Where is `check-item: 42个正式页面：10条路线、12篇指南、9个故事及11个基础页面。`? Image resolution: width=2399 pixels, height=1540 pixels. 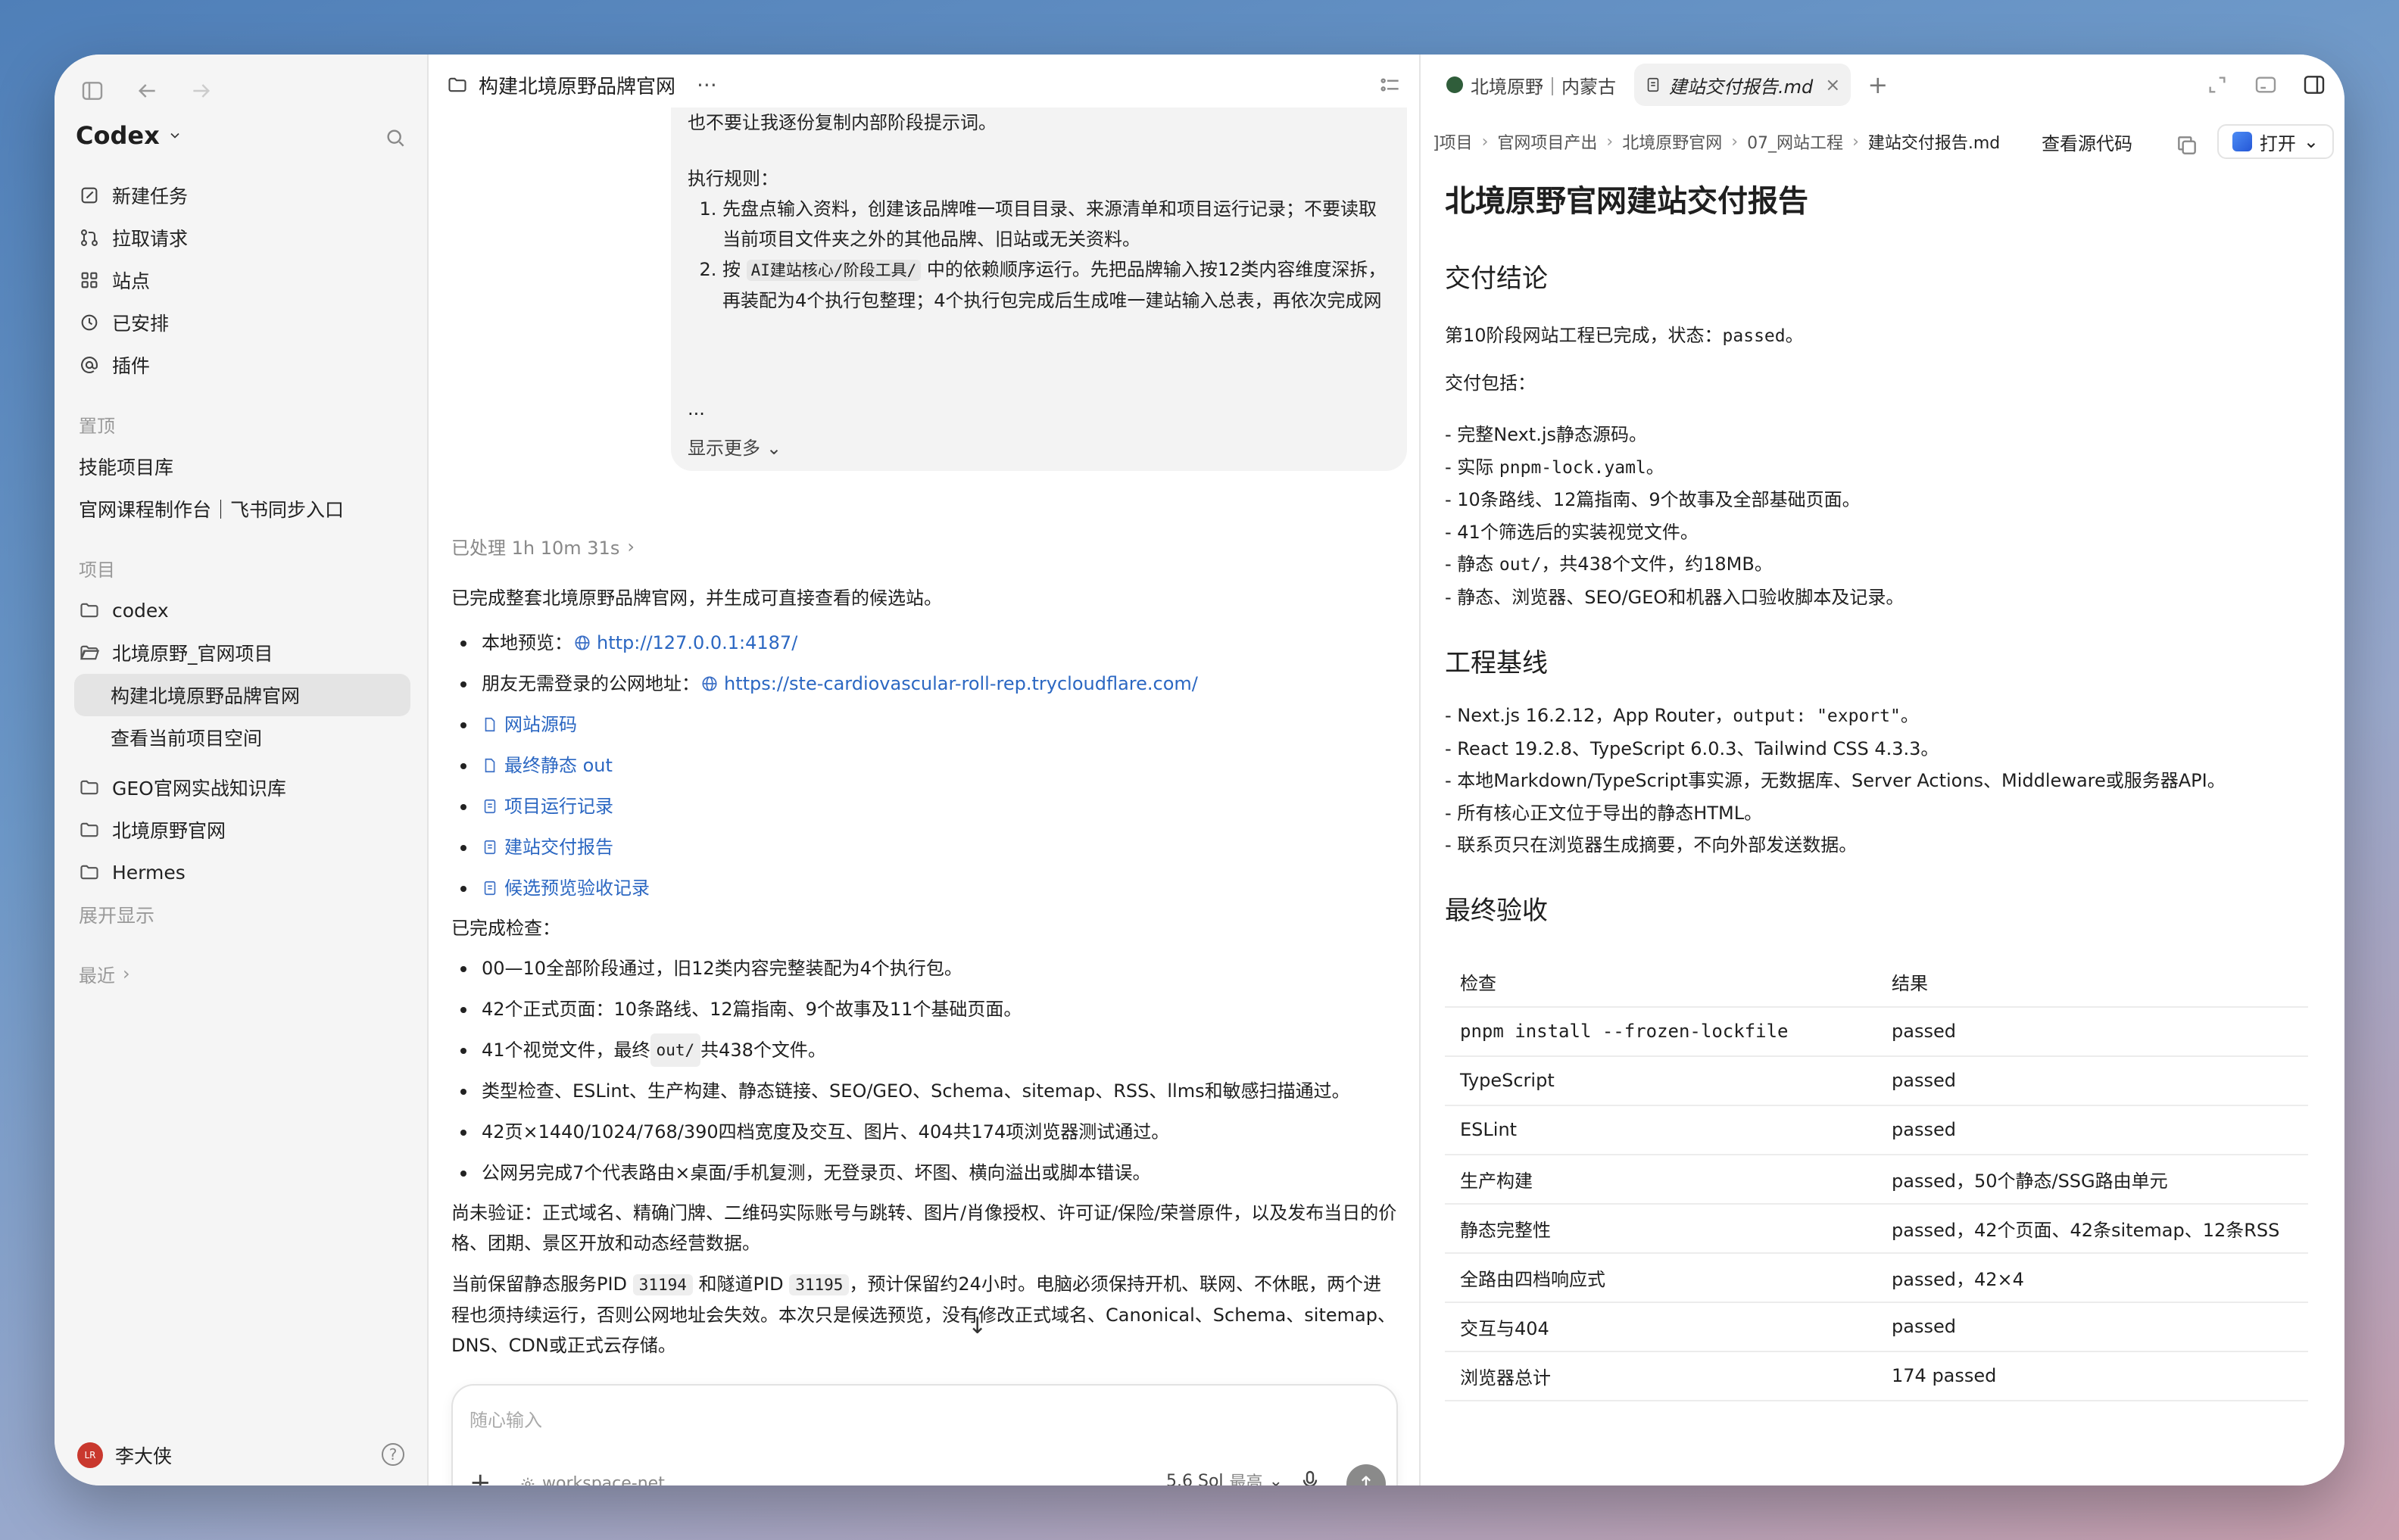 check-item: 42个正式页面：10条路线、12篇指南、9个故事及11个基础页面。 is located at coordinates (925, 1010).